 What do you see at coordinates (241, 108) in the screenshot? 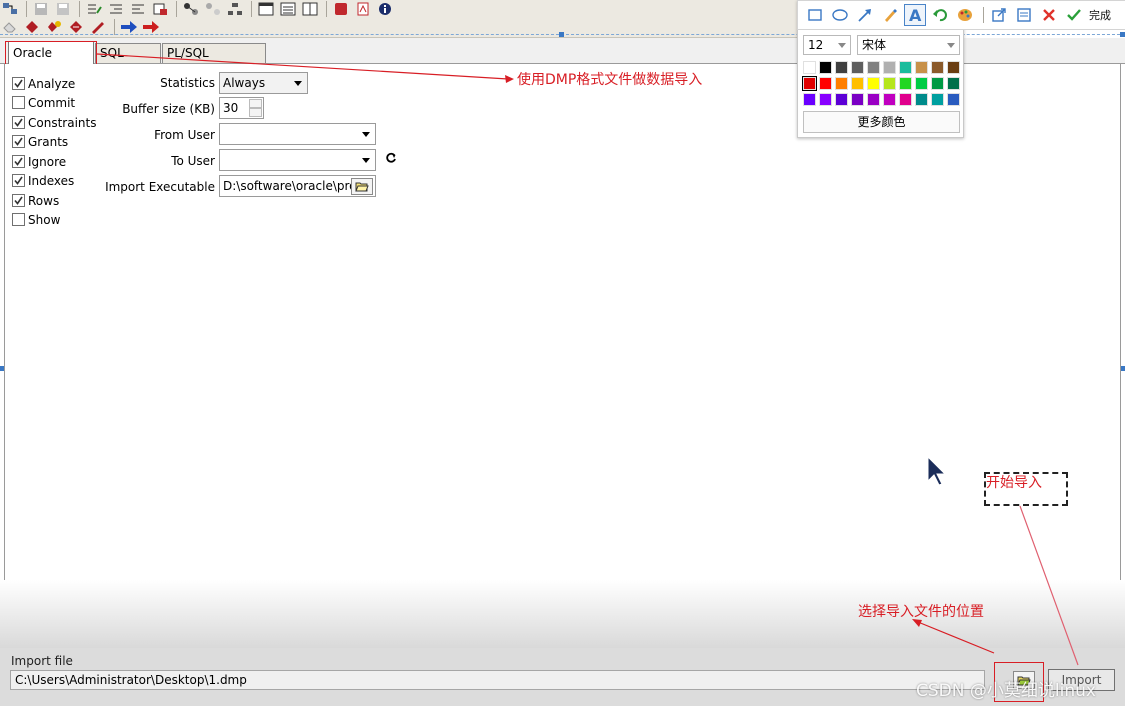
I see `buffer-size-input: 30` at bounding box center [241, 108].